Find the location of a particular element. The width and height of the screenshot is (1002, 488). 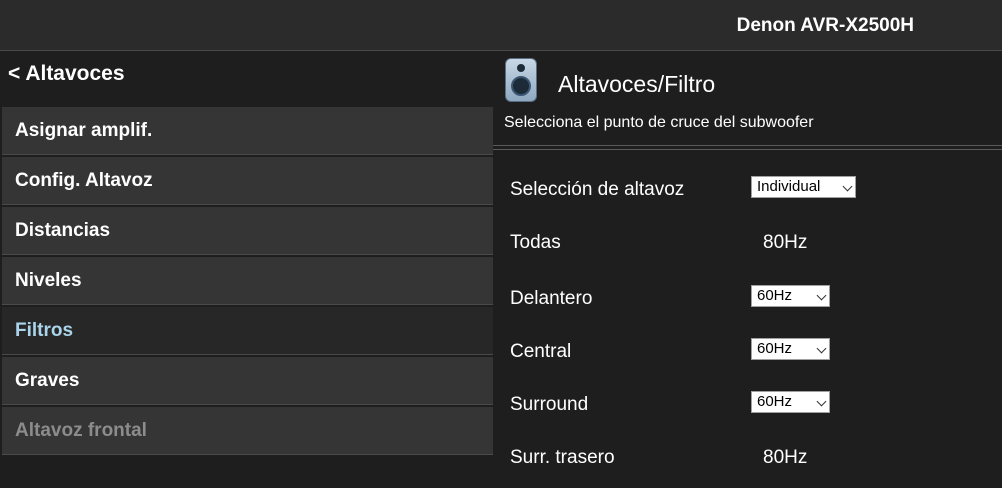

sidebar-item-graves: Graves is located at coordinates (247, 381).